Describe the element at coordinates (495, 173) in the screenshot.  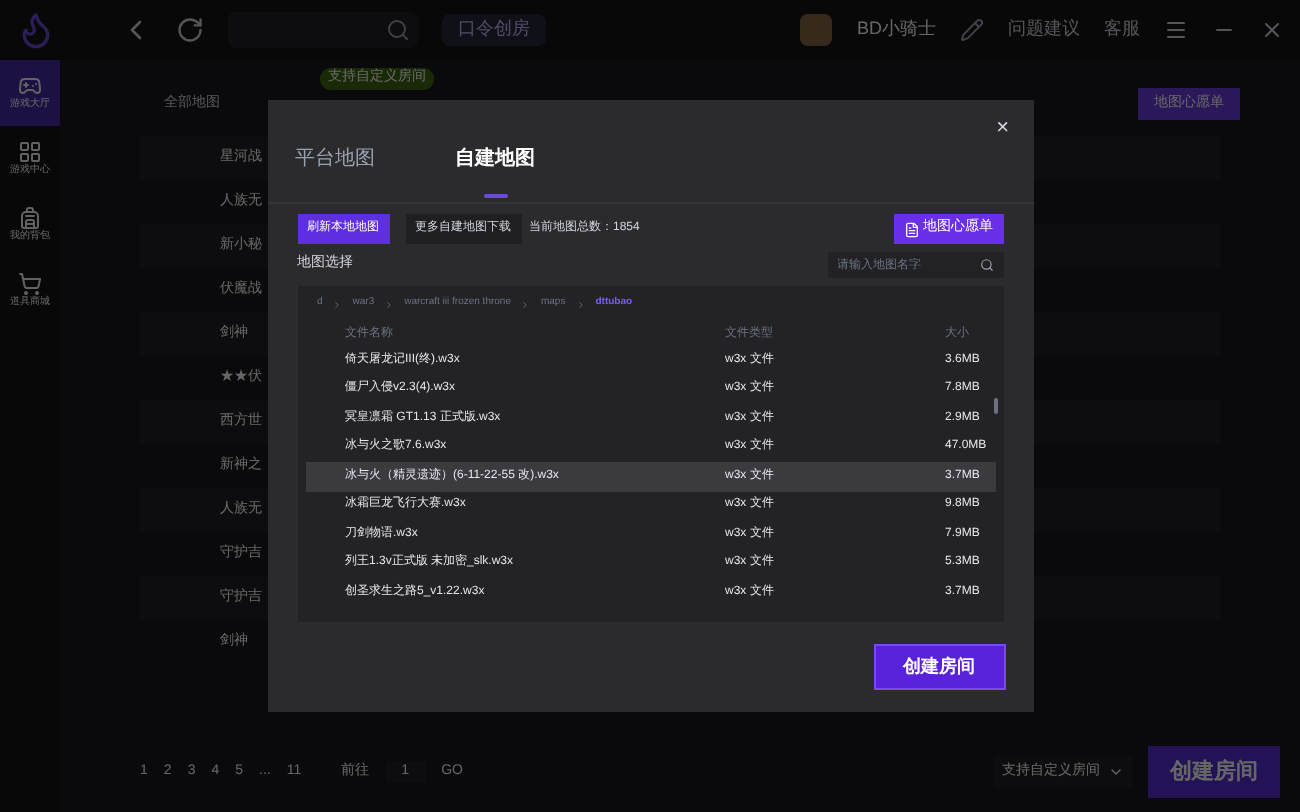
I see `dialog-tab: 自建地图` at that location.